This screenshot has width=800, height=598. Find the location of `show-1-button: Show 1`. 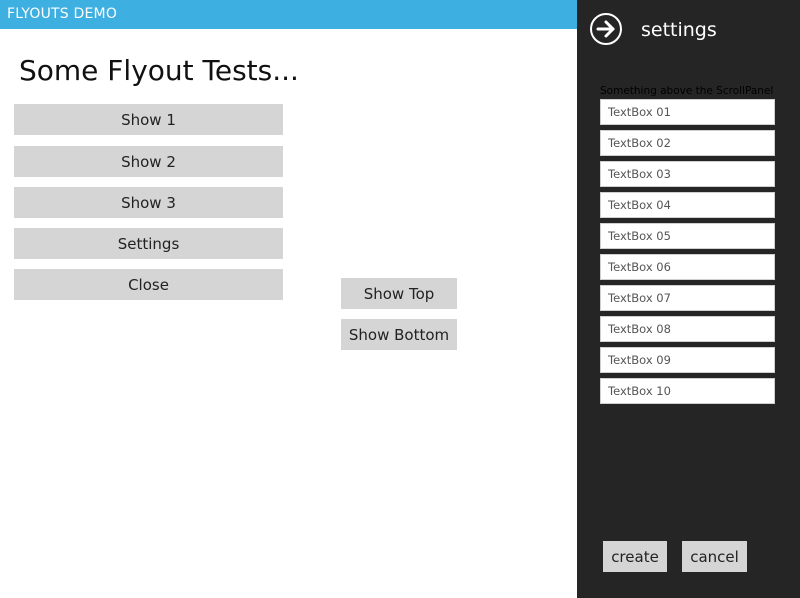

show-1-button: Show 1 is located at coordinates (148, 119).